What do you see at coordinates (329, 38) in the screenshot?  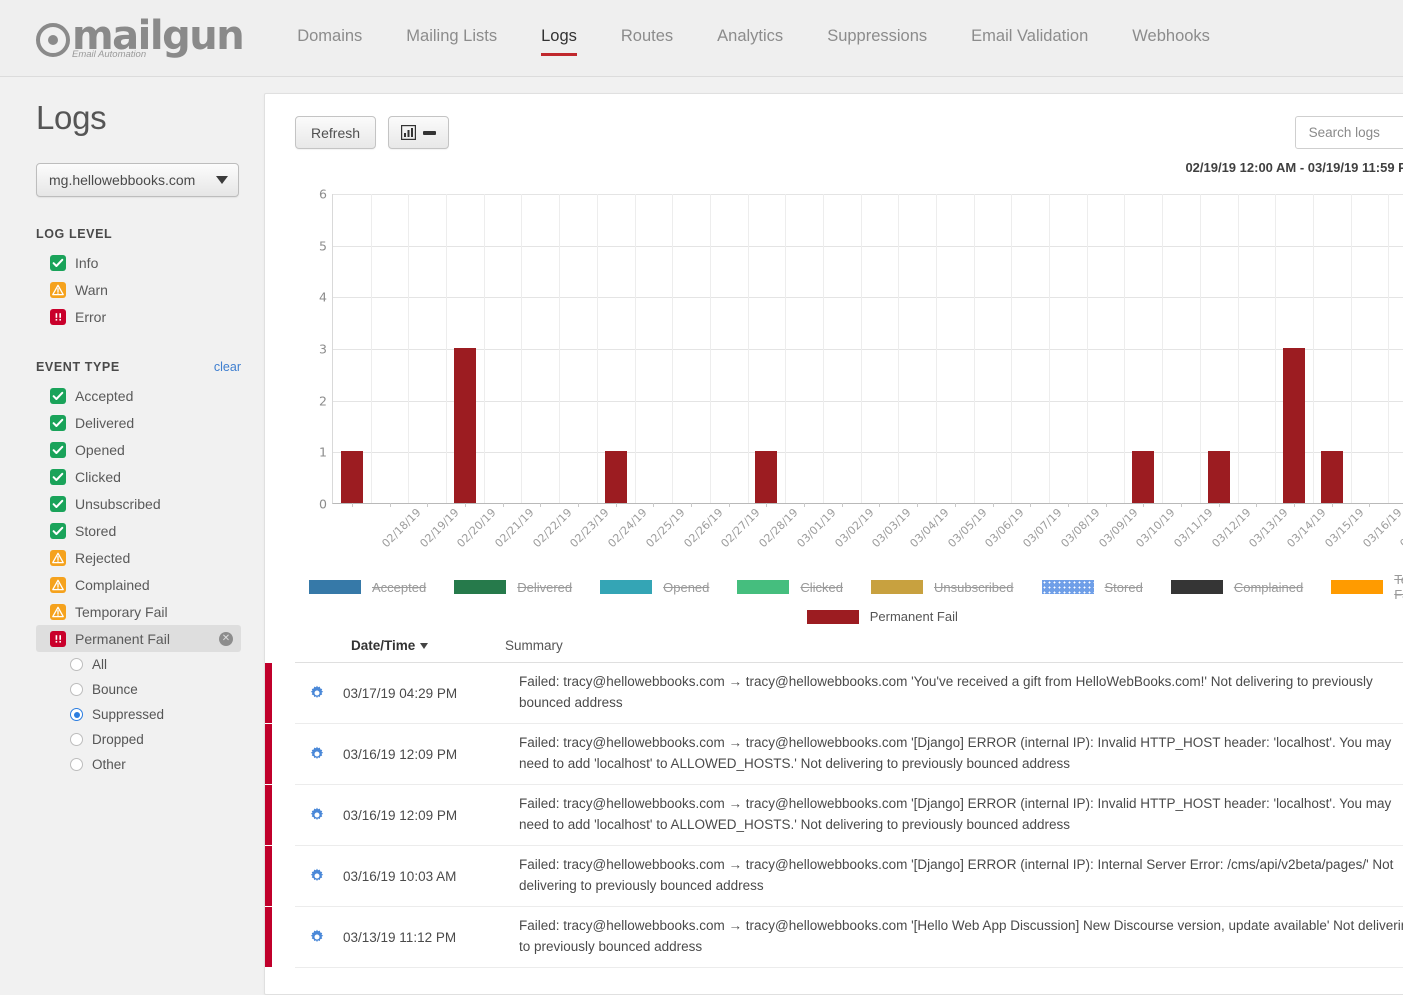 I see `nav-item-domains: Domains` at bounding box center [329, 38].